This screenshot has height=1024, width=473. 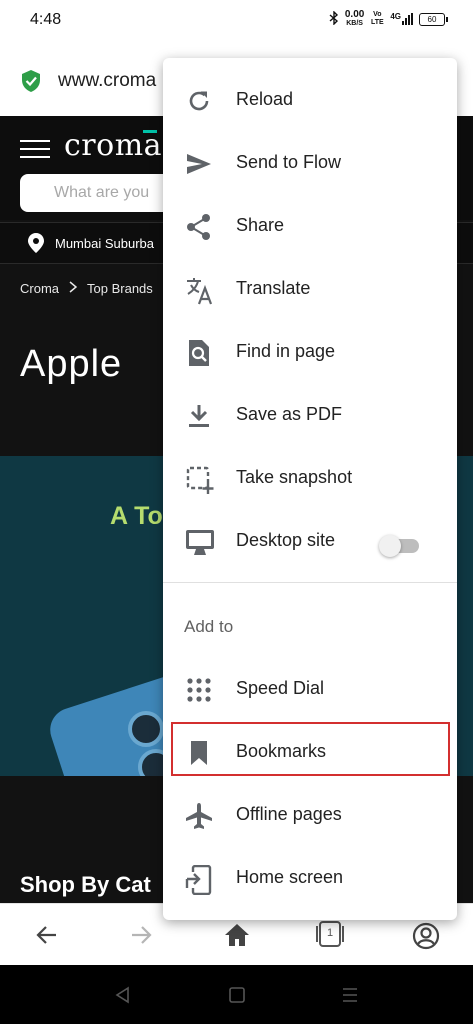 What do you see at coordinates (199, 227) in the screenshot?
I see `share-icon` at bounding box center [199, 227].